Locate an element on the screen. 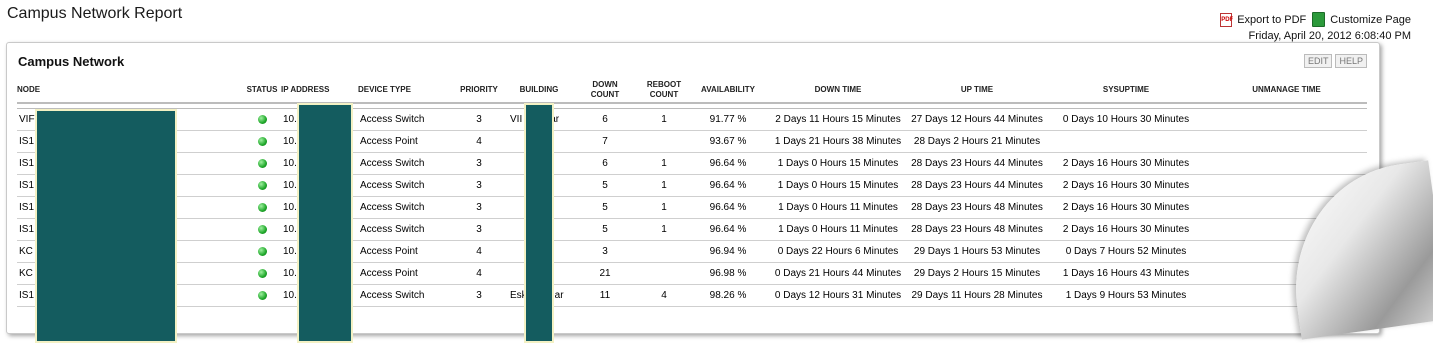 Image resolution: width=1433 pixels, height=343 pixels. cell-sysuptime is located at coordinates (1126, 141).